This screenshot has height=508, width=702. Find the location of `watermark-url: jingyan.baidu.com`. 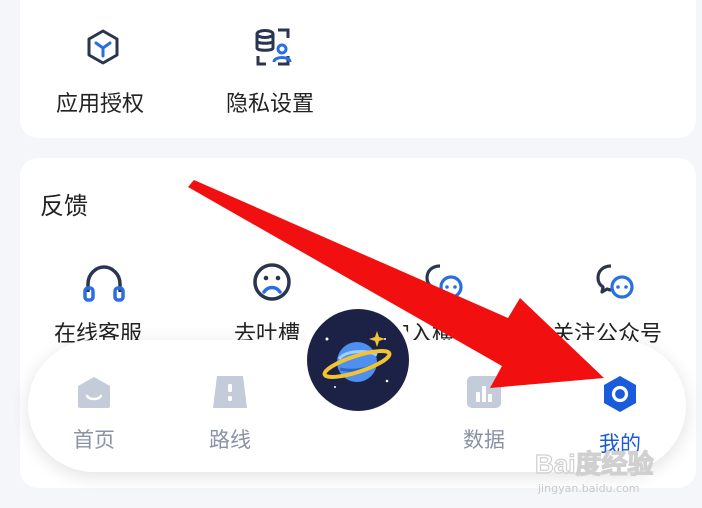

watermark-url: jingyan.baidu.com is located at coordinates (589, 488).